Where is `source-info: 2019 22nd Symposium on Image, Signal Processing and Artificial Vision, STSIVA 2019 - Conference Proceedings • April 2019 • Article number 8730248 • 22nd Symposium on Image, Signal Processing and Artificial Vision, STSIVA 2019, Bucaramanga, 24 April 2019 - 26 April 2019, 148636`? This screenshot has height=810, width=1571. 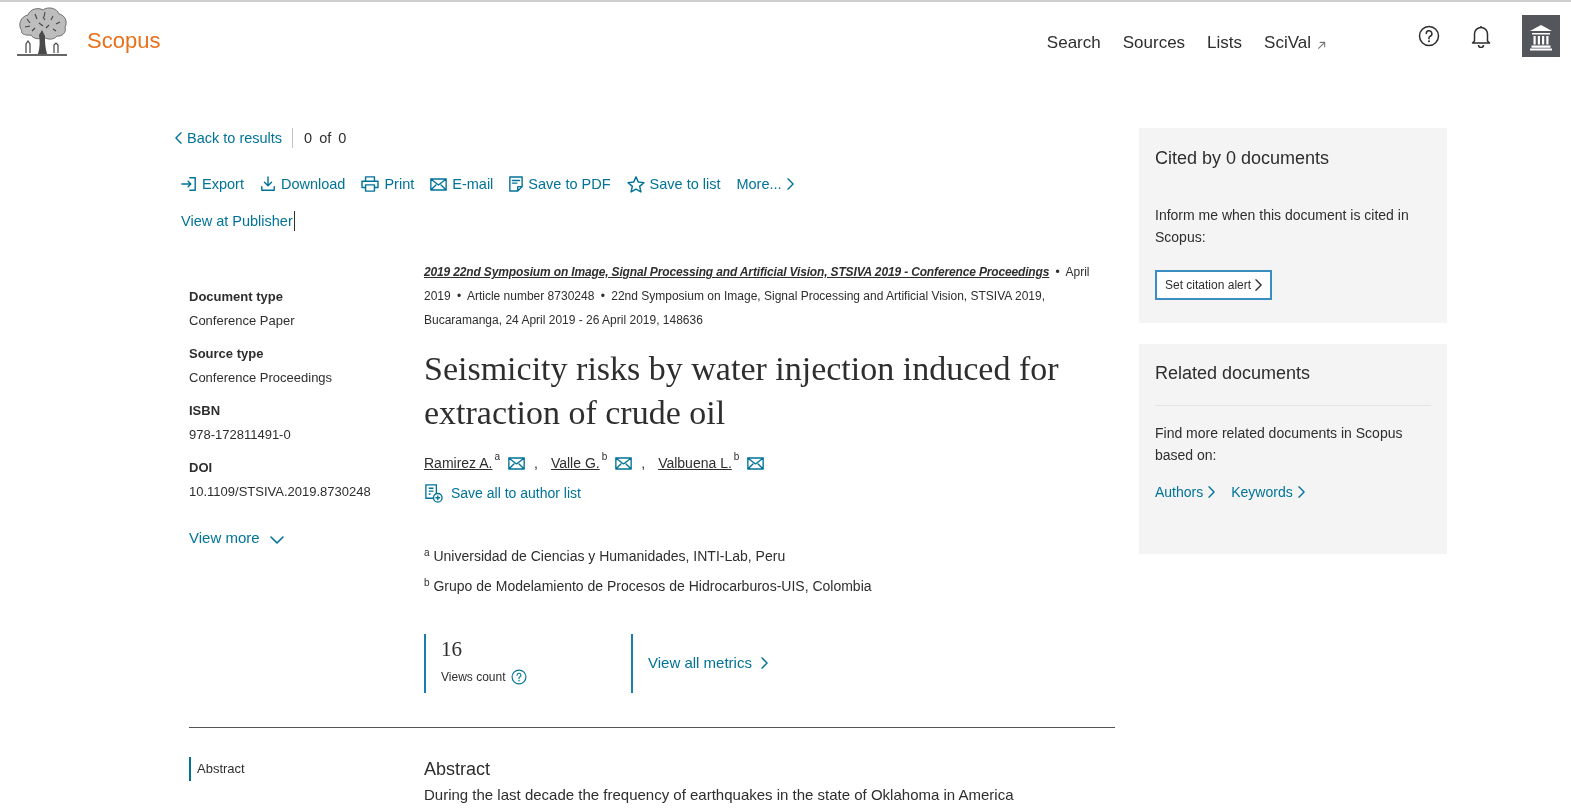 source-info: 2019 22nd Symposium on Image, Signal Processing and Artificial Vision, STSIVA 2019 - Conference Proceedings • April 2019 • Article number 8730248 • 22nd Symposium on Image, Signal Processing and Artificial Vision, STSIVA 2019, Bucaramanga, 24 April 2019 - 26 April 2019, 148636 is located at coordinates (757, 296).